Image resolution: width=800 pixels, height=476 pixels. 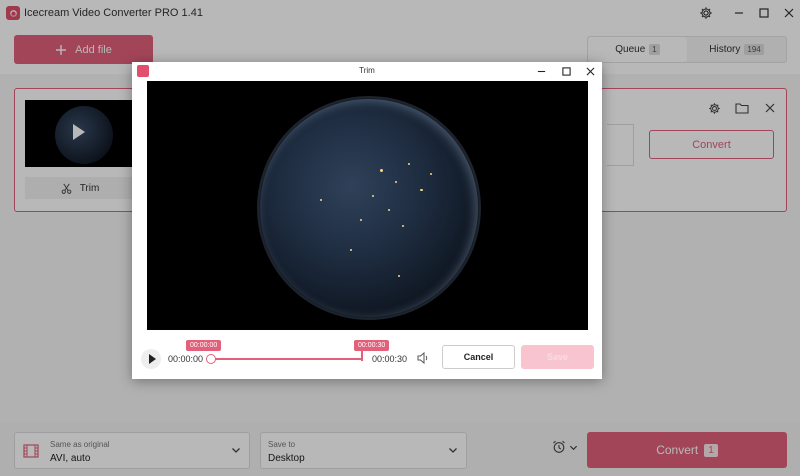 I want to click on close-icon, so click(x=590, y=71).